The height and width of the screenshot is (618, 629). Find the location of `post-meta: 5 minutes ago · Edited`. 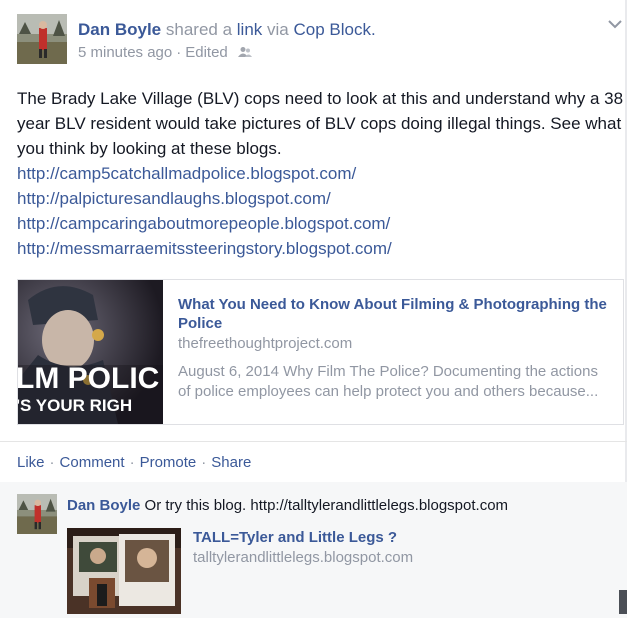

post-meta: 5 minutes ago · Edited is located at coordinates (165, 53).